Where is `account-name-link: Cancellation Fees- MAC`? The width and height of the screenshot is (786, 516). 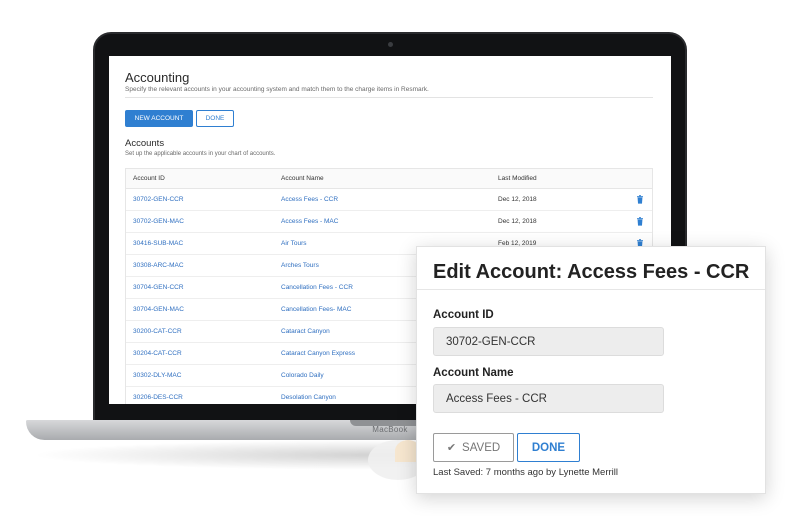
account-name-link: Cancellation Fees- MAC is located at coordinates (316, 309).